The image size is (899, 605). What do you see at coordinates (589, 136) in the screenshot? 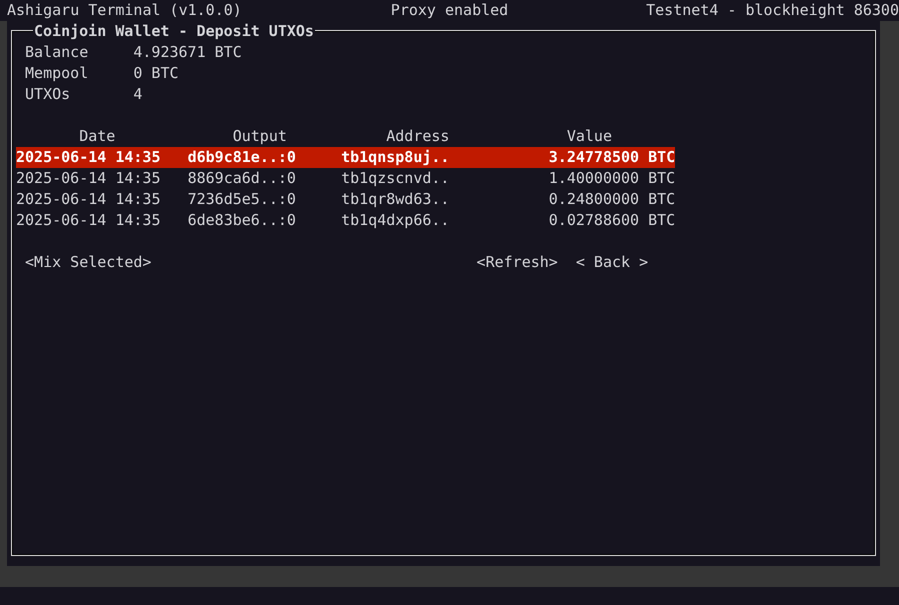
I see `column-header: Value` at bounding box center [589, 136].